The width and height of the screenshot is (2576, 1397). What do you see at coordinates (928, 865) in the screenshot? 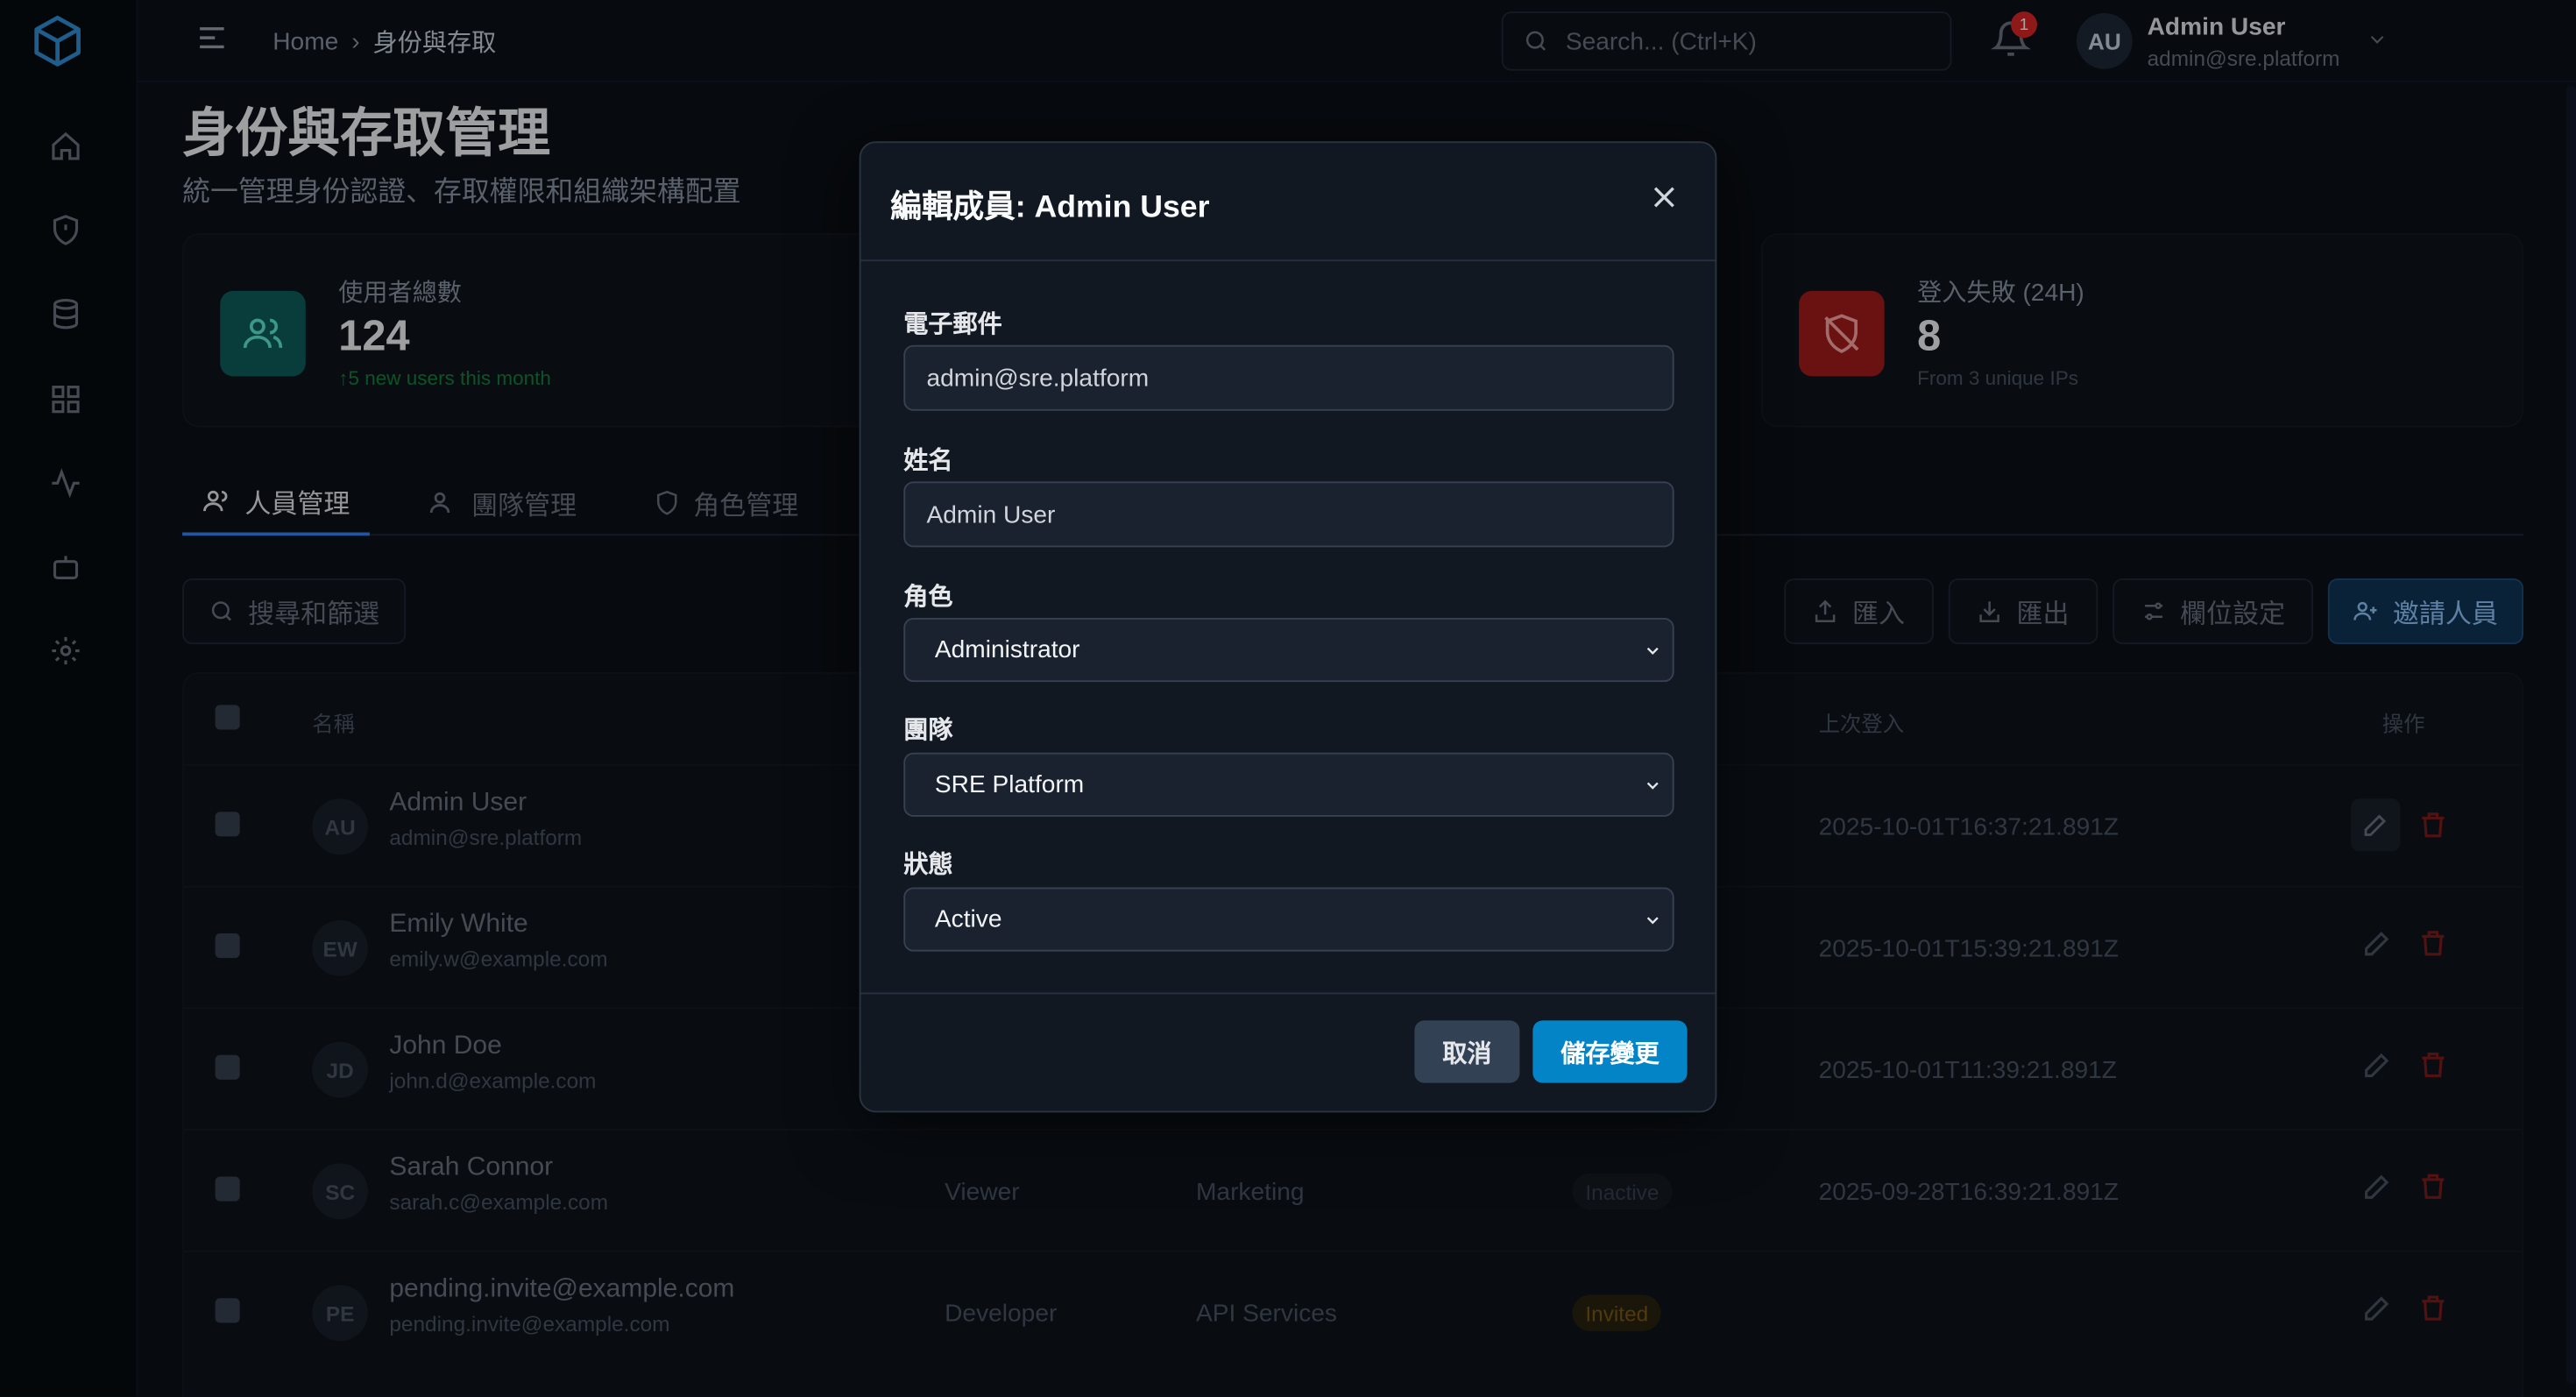
I see `status-label: 狀態` at bounding box center [928, 865].